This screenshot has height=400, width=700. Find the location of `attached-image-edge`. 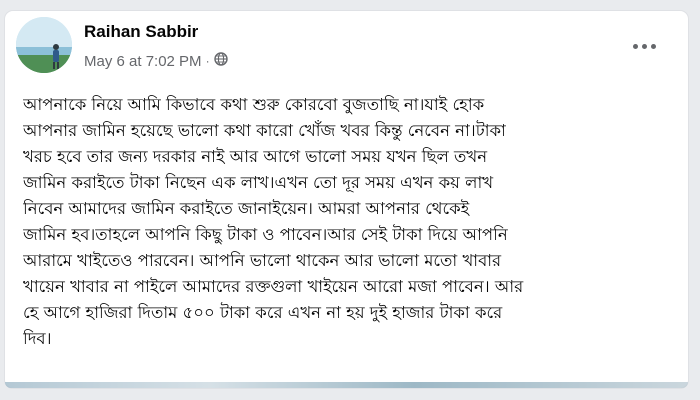

attached-image-edge is located at coordinates (346, 385).